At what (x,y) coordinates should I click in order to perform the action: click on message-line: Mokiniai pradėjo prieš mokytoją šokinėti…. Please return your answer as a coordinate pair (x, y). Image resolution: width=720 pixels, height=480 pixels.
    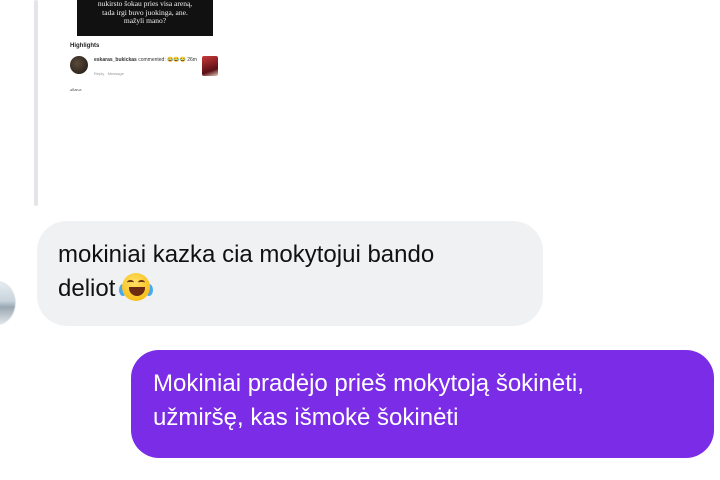
    Looking at the image, I should click on (368, 383).